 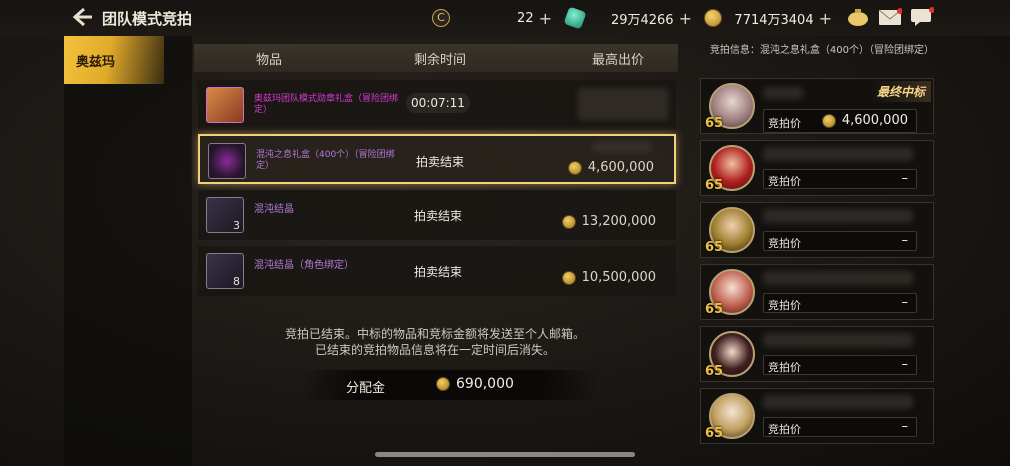 I want to click on chaos-crystal-icon: 3, so click(x=225, y=215).